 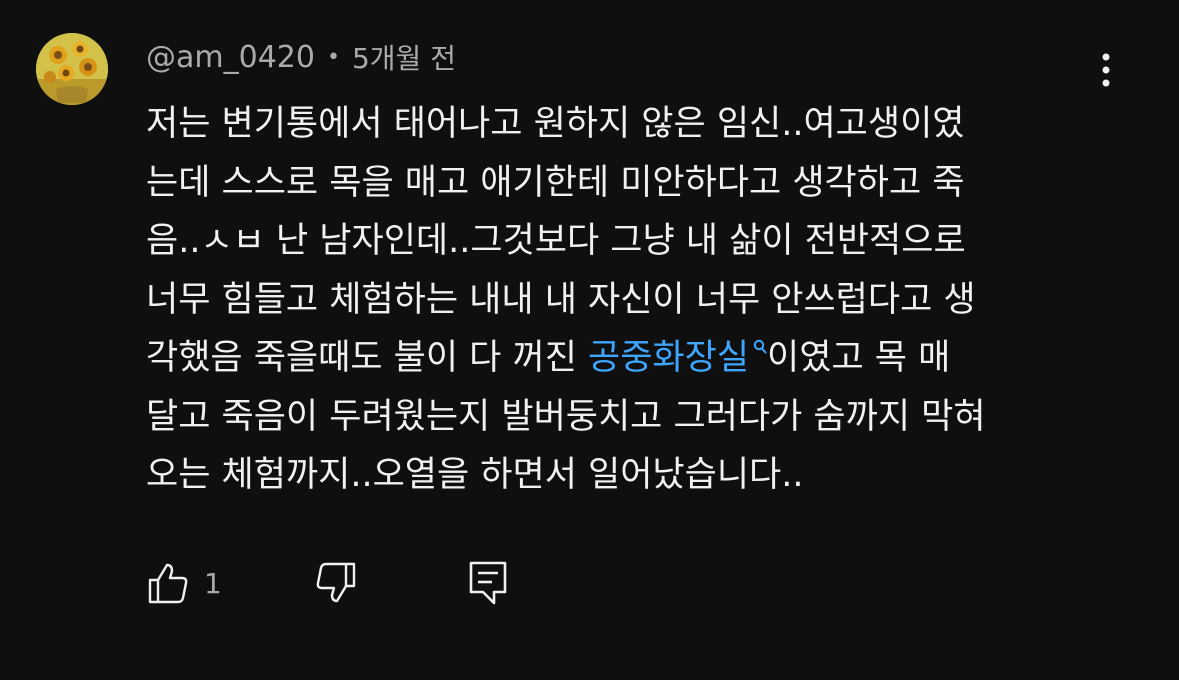 I want to click on like-button: 1, so click(x=184, y=583).